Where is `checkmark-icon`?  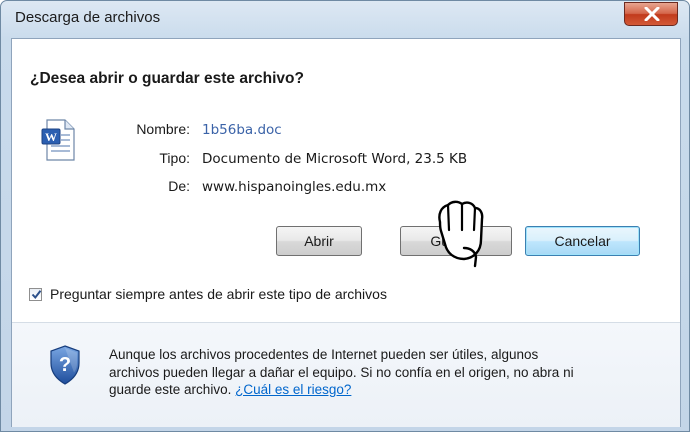
checkmark-icon is located at coordinates (36, 295).